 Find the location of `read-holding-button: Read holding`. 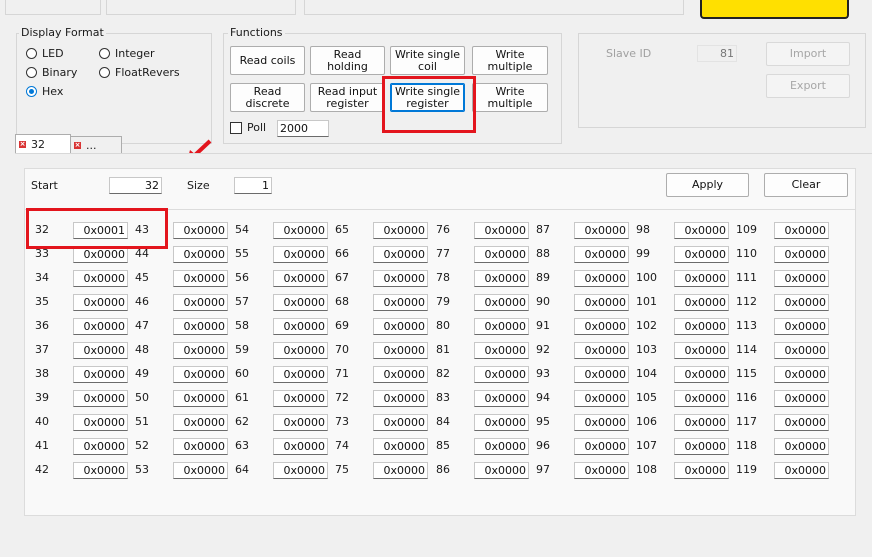

read-holding-button: Read holding is located at coordinates (347, 60).